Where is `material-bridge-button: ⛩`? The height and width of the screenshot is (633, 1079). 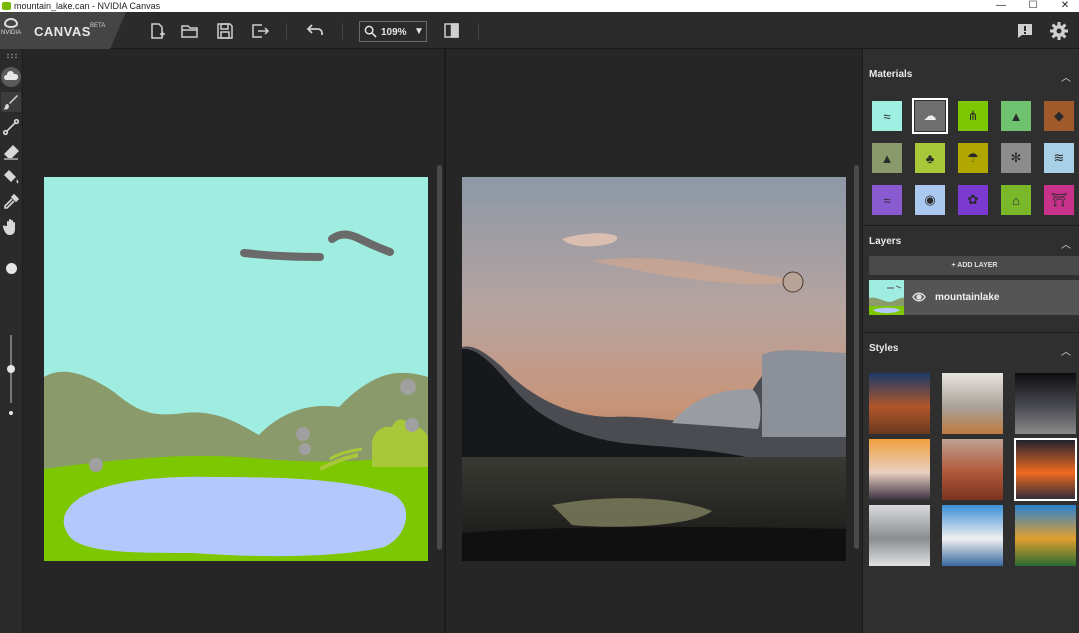 material-bridge-button: ⛩ is located at coordinates (1059, 200).